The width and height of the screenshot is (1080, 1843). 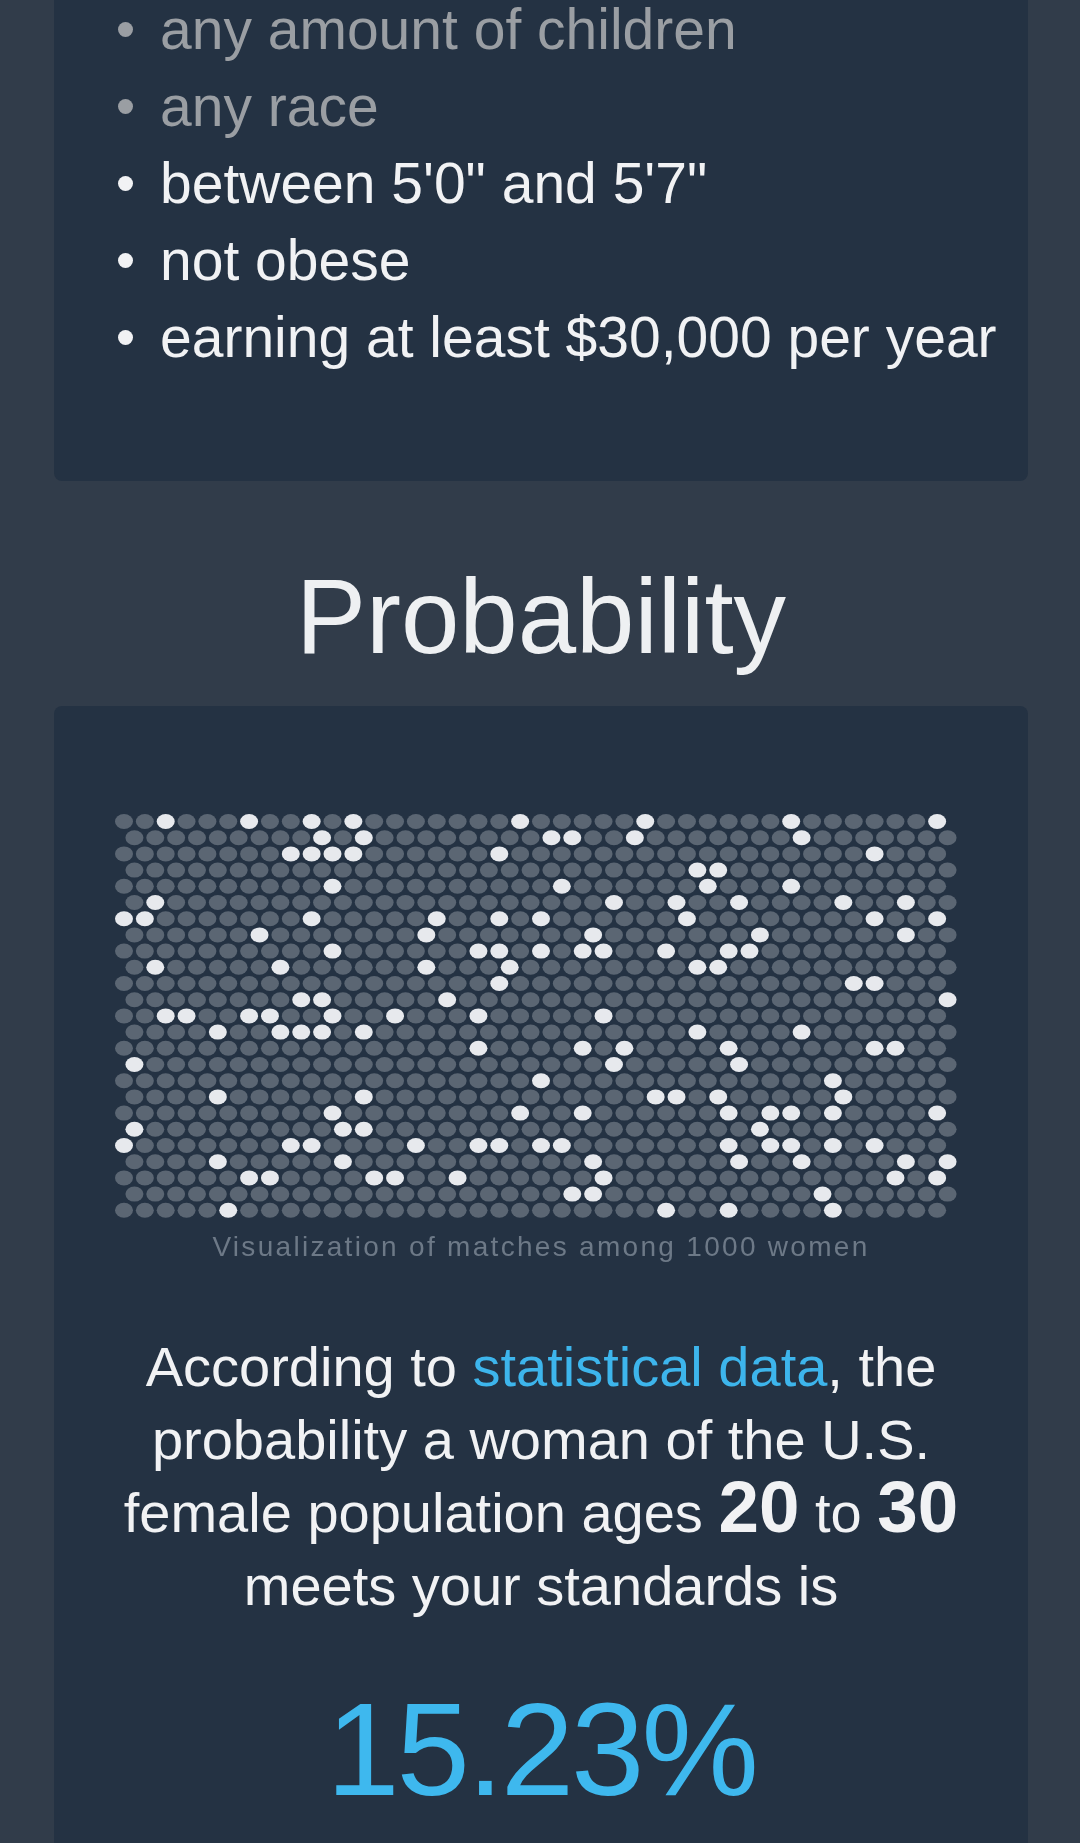 I want to click on chart-caption: Visualization of matches among 1000 women, so click(x=541, y=1246).